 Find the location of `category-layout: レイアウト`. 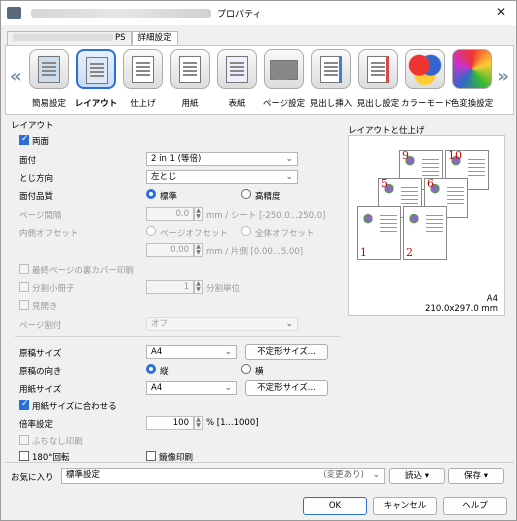

category-layout: レイアウト is located at coordinates (96, 79).